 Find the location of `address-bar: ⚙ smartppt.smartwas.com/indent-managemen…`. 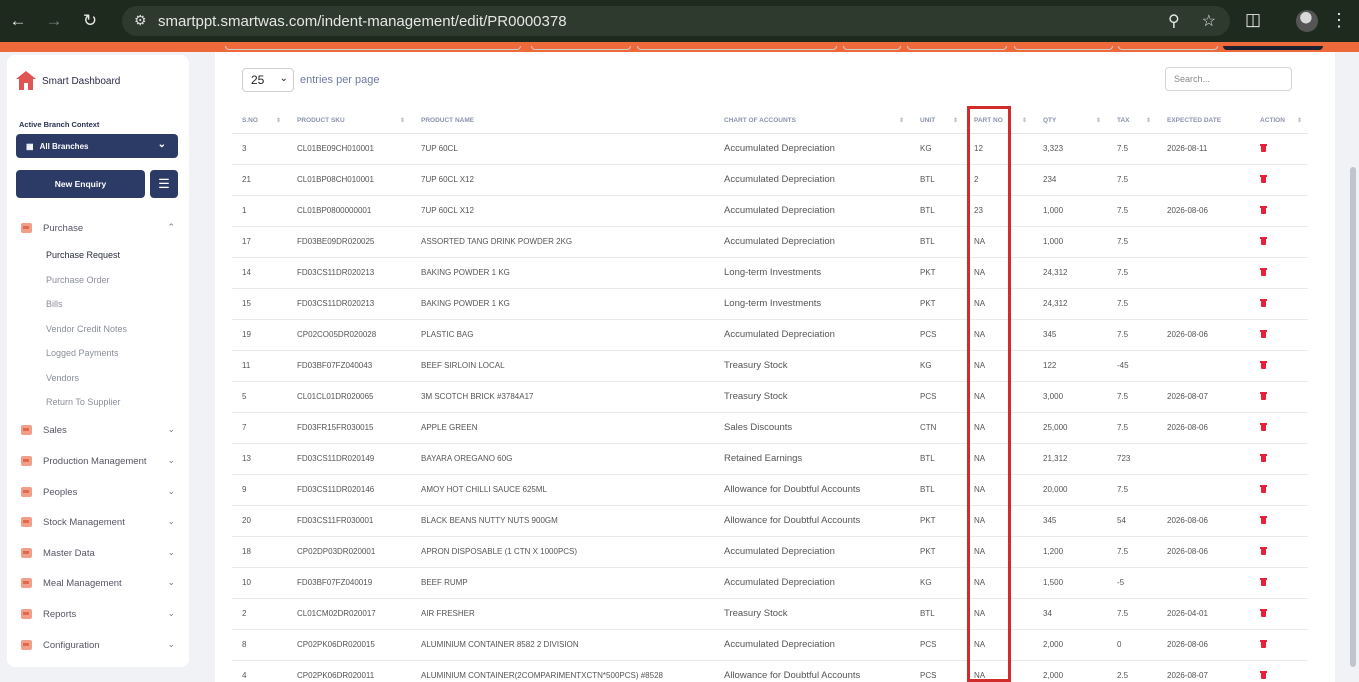

address-bar: ⚙ smartppt.smartwas.com/indent-managemen… is located at coordinates (676, 21).